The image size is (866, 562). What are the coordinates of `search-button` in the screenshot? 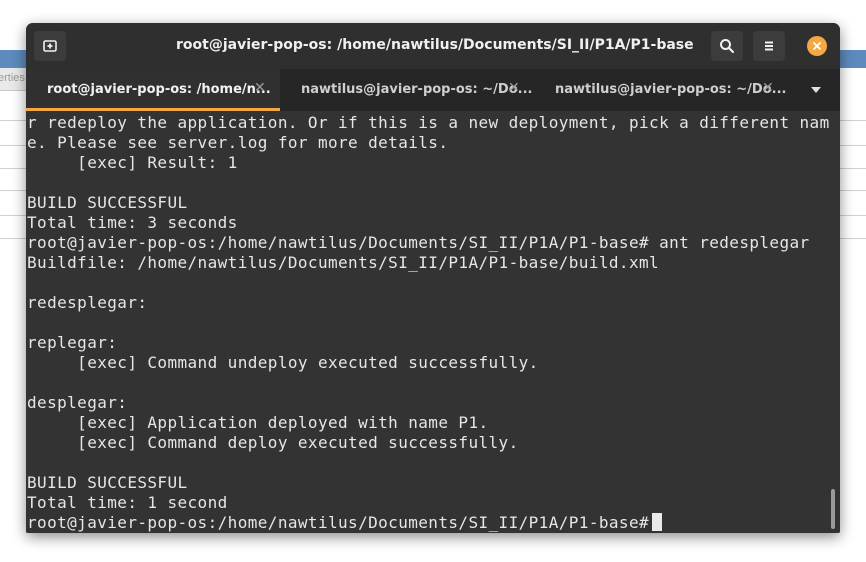 It's located at (727, 46).